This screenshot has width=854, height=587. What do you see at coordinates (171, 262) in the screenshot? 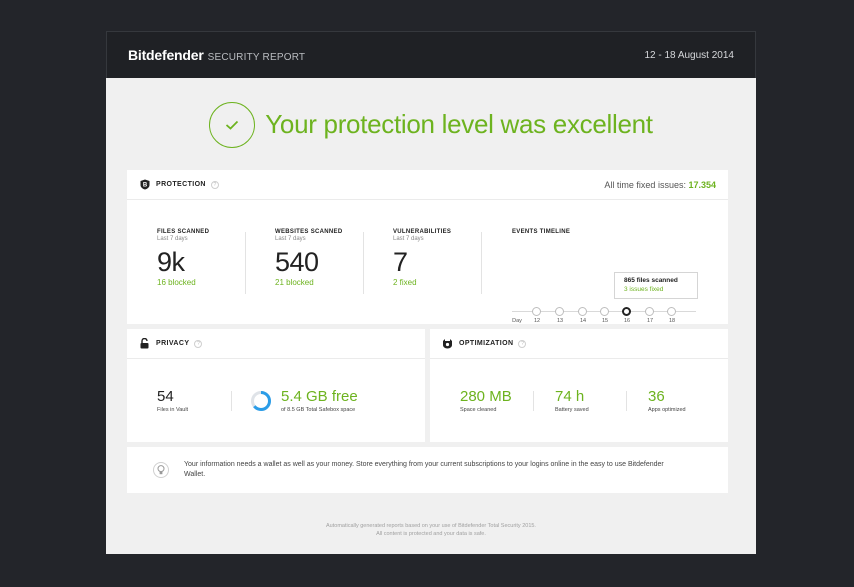
I see `stat-value: 9k` at bounding box center [171, 262].